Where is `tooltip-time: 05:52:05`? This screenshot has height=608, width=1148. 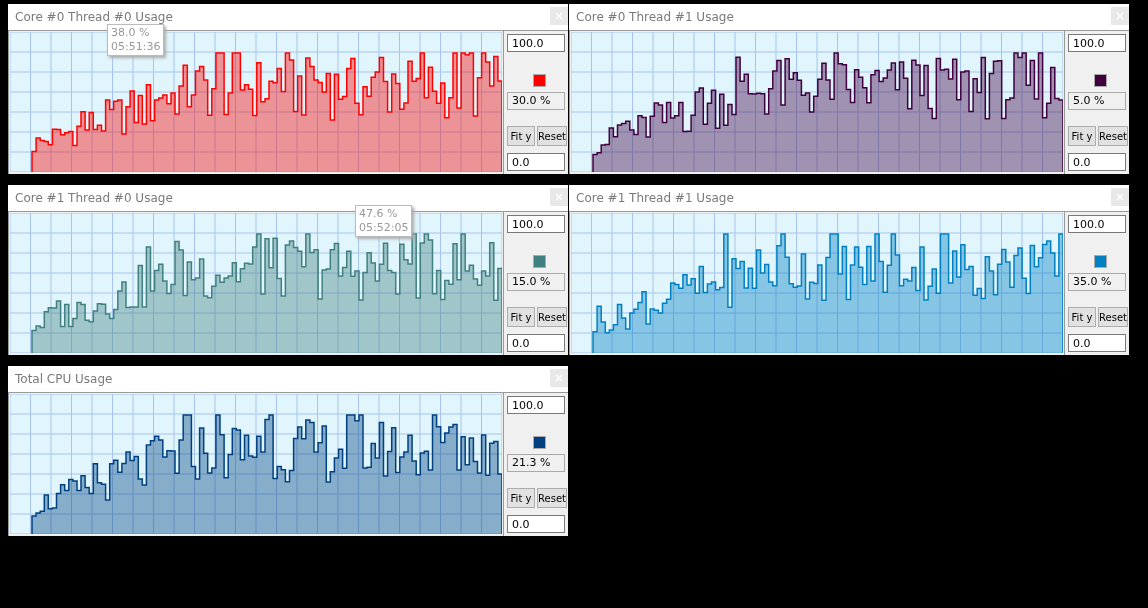
tooltip-time: 05:52:05 is located at coordinates (384, 228).